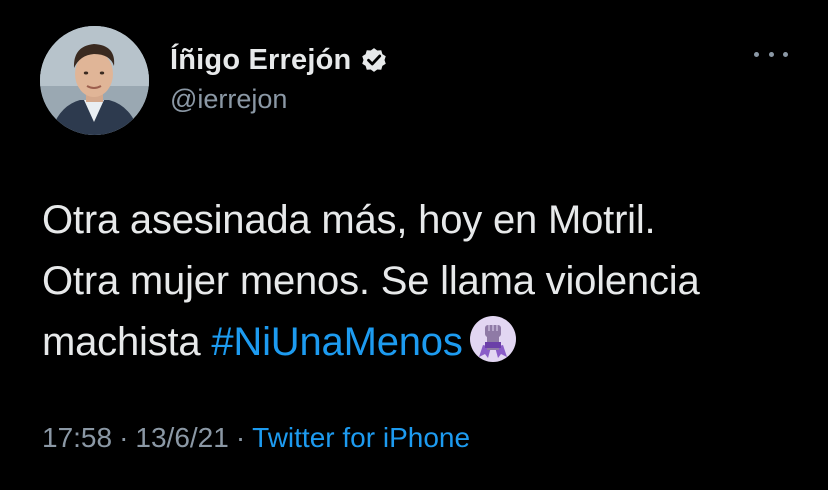 Image resolution: width=828 pixels, height=490 pixels. What do you see at coordinates (771, 54) in the screenshot?
I see `more-options-icon` at bounding box center [771, 54].